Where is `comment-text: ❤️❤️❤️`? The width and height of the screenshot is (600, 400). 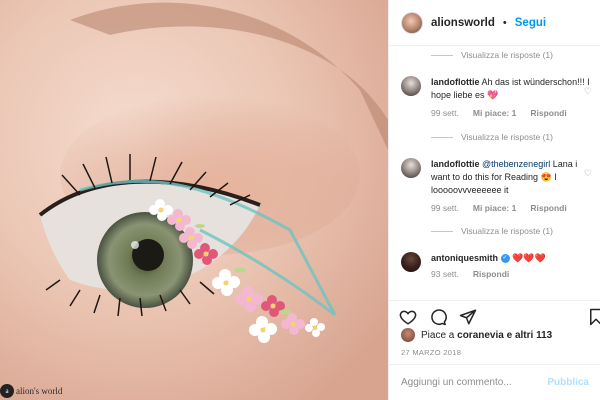
comment-text: ❤️❤️❤️ is located at coordinates (529, 258).